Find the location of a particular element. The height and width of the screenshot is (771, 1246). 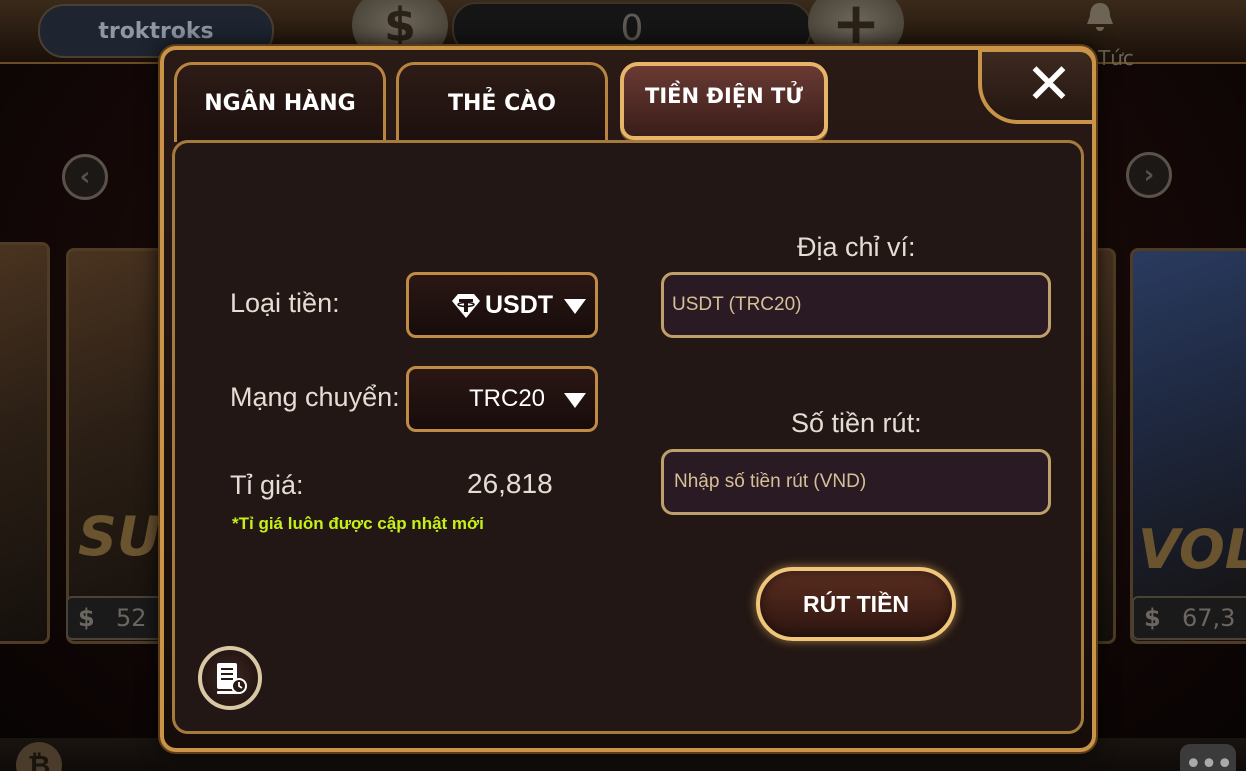

rate-value: 26,818 is located at coordinates (510, 483).